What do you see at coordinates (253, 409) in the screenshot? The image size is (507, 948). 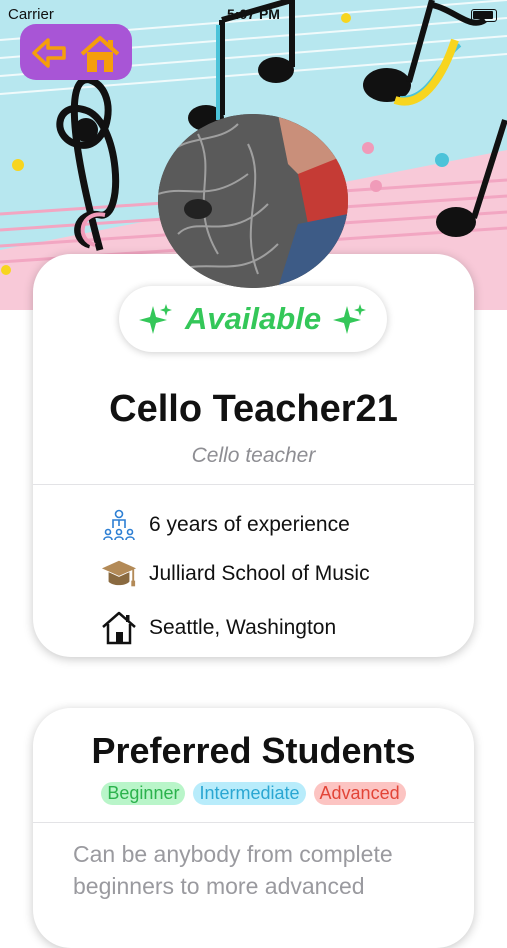 I see `teacher-name: Cello Teacher21` at bounding box center [253, 409].